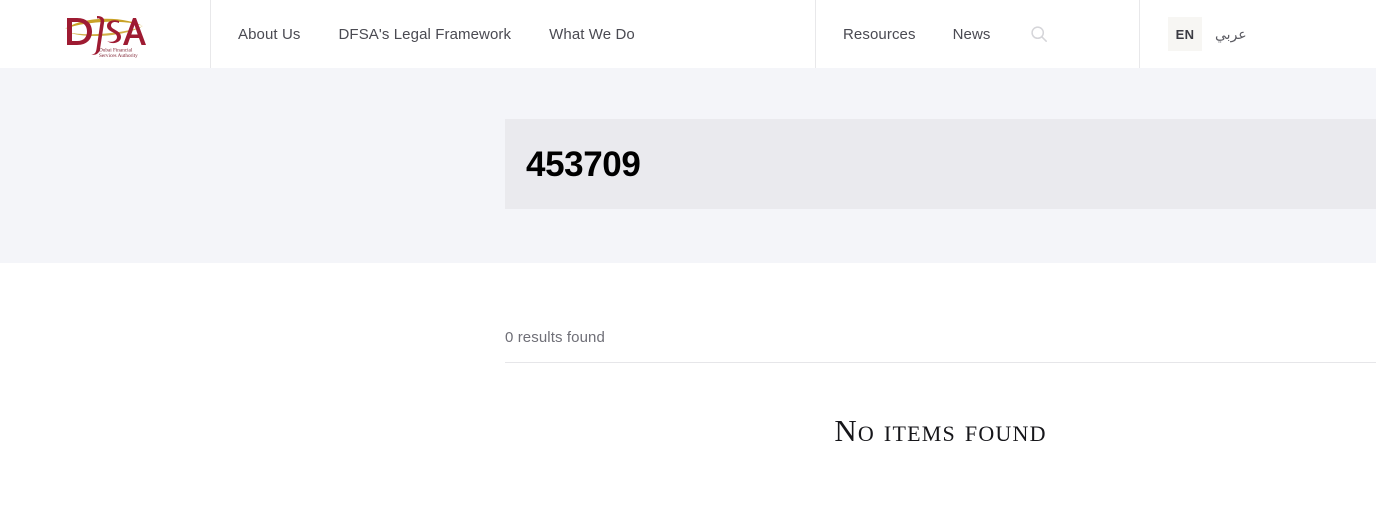 This screenshot has height=529, width=1376. Describe the element at coordinates (1258, 34) in the screenshot. I see `language-switcher: EN عربي` at that location.